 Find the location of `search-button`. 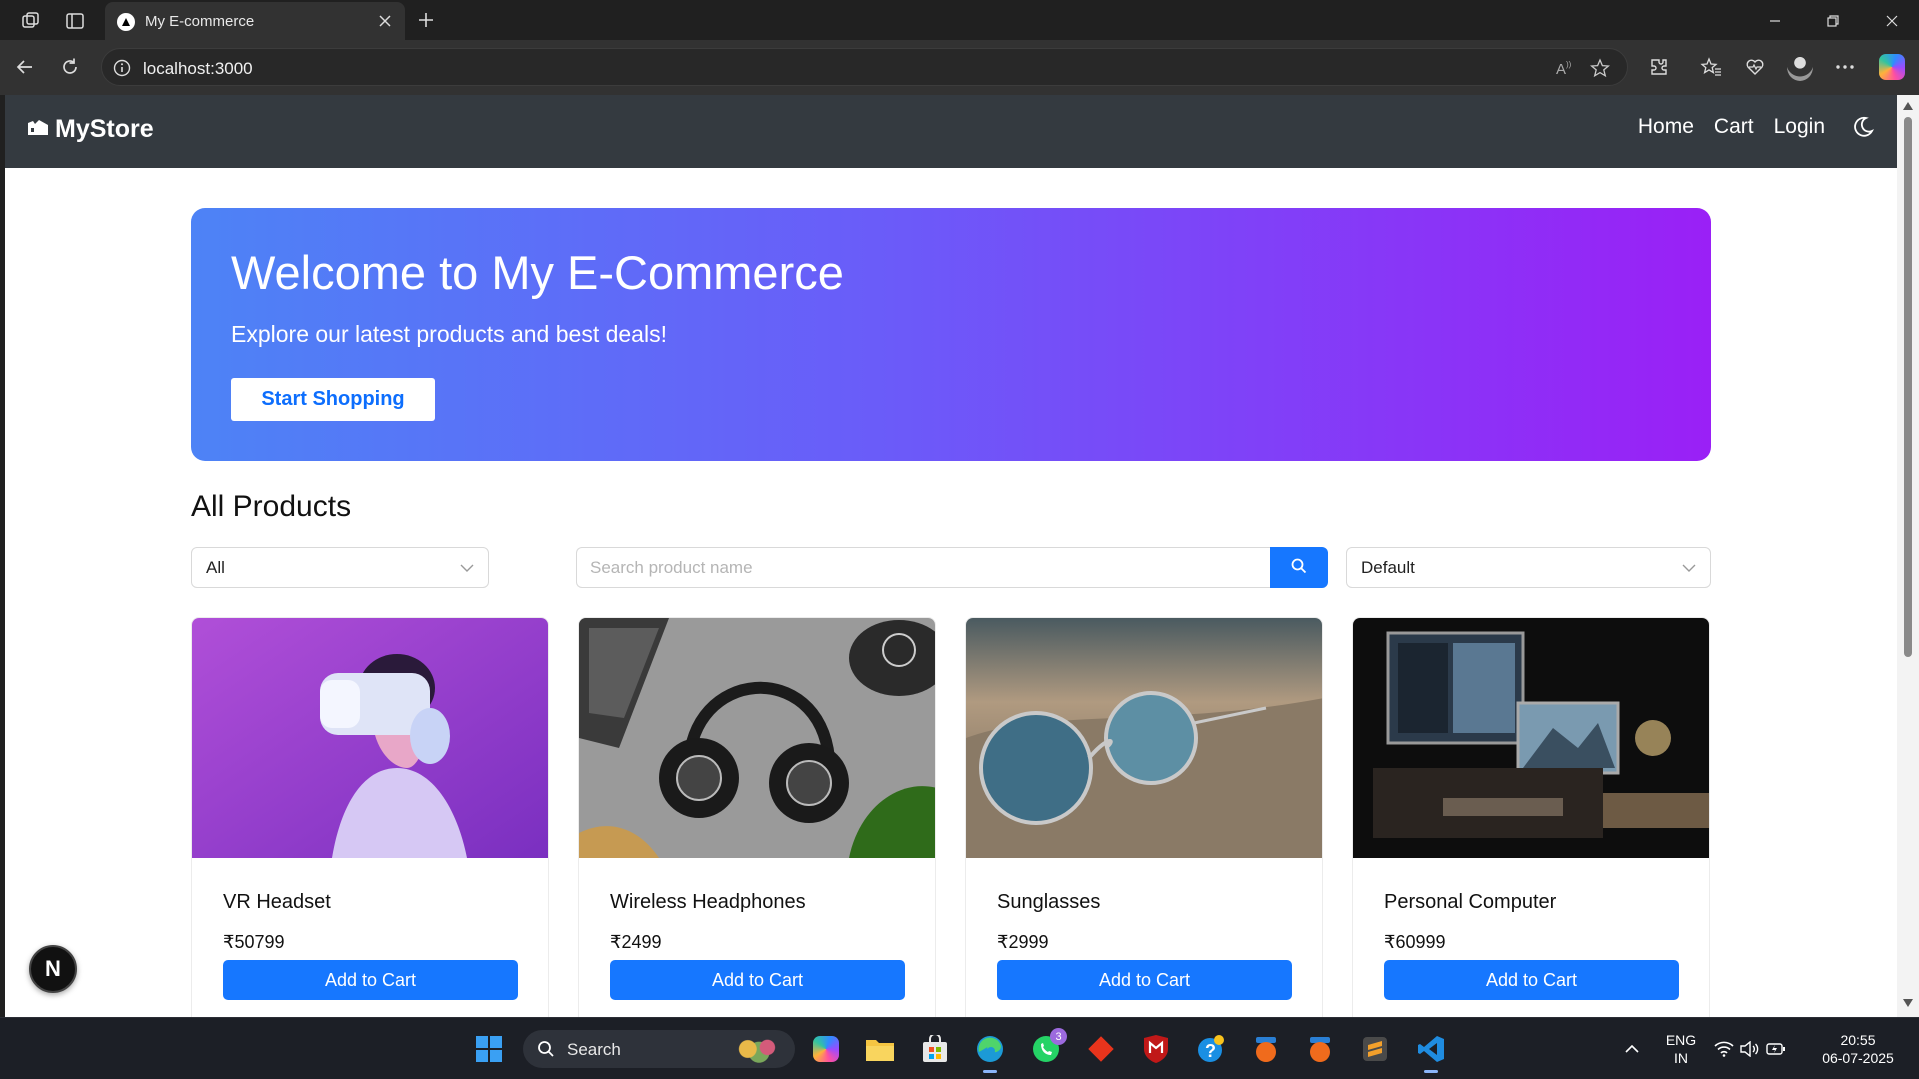

search-button is located at coordinates (1299, 567).